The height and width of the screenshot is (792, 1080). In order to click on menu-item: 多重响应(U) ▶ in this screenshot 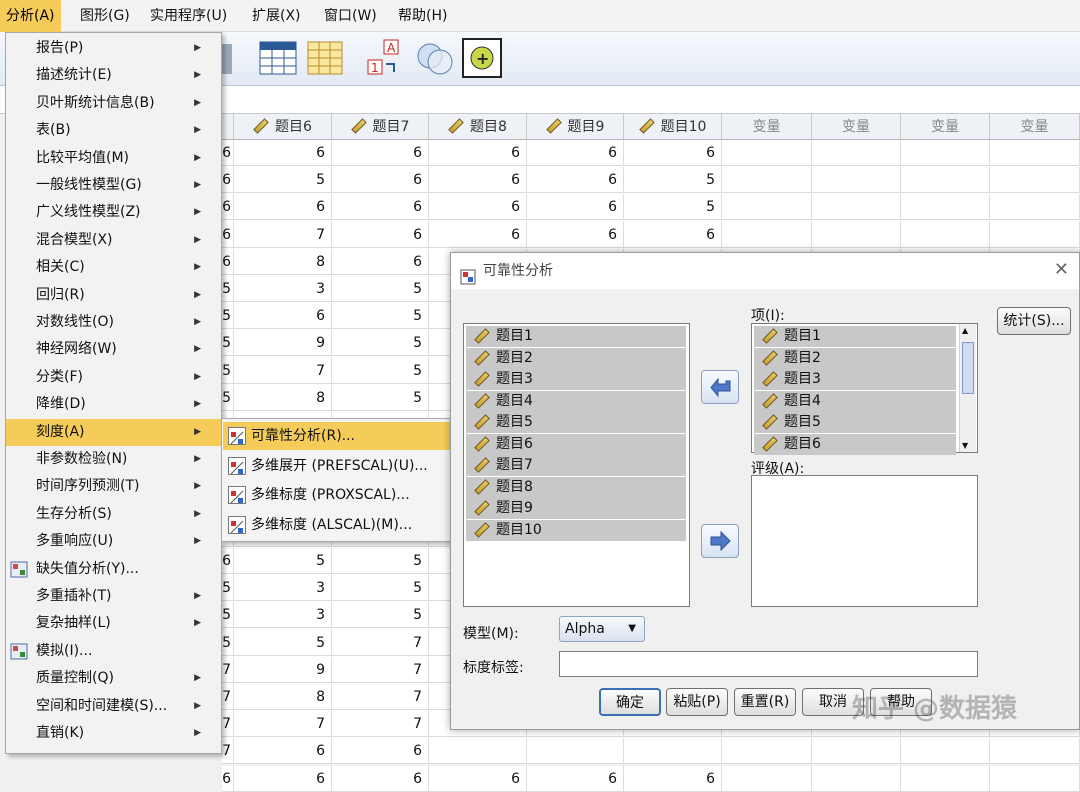, I will do `click(113, 541)`.